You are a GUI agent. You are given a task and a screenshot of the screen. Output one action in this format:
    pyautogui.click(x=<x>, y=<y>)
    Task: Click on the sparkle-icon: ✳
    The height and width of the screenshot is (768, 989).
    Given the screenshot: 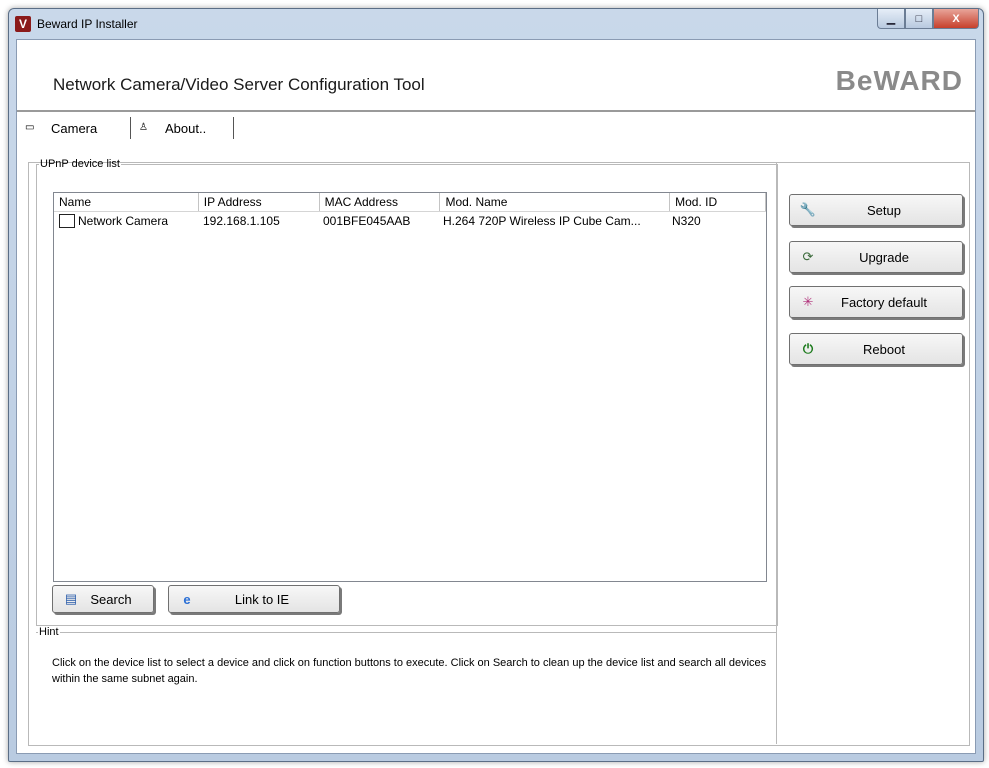 What is the action you would take?
    pyautogui.click(x=808, y=301)
    